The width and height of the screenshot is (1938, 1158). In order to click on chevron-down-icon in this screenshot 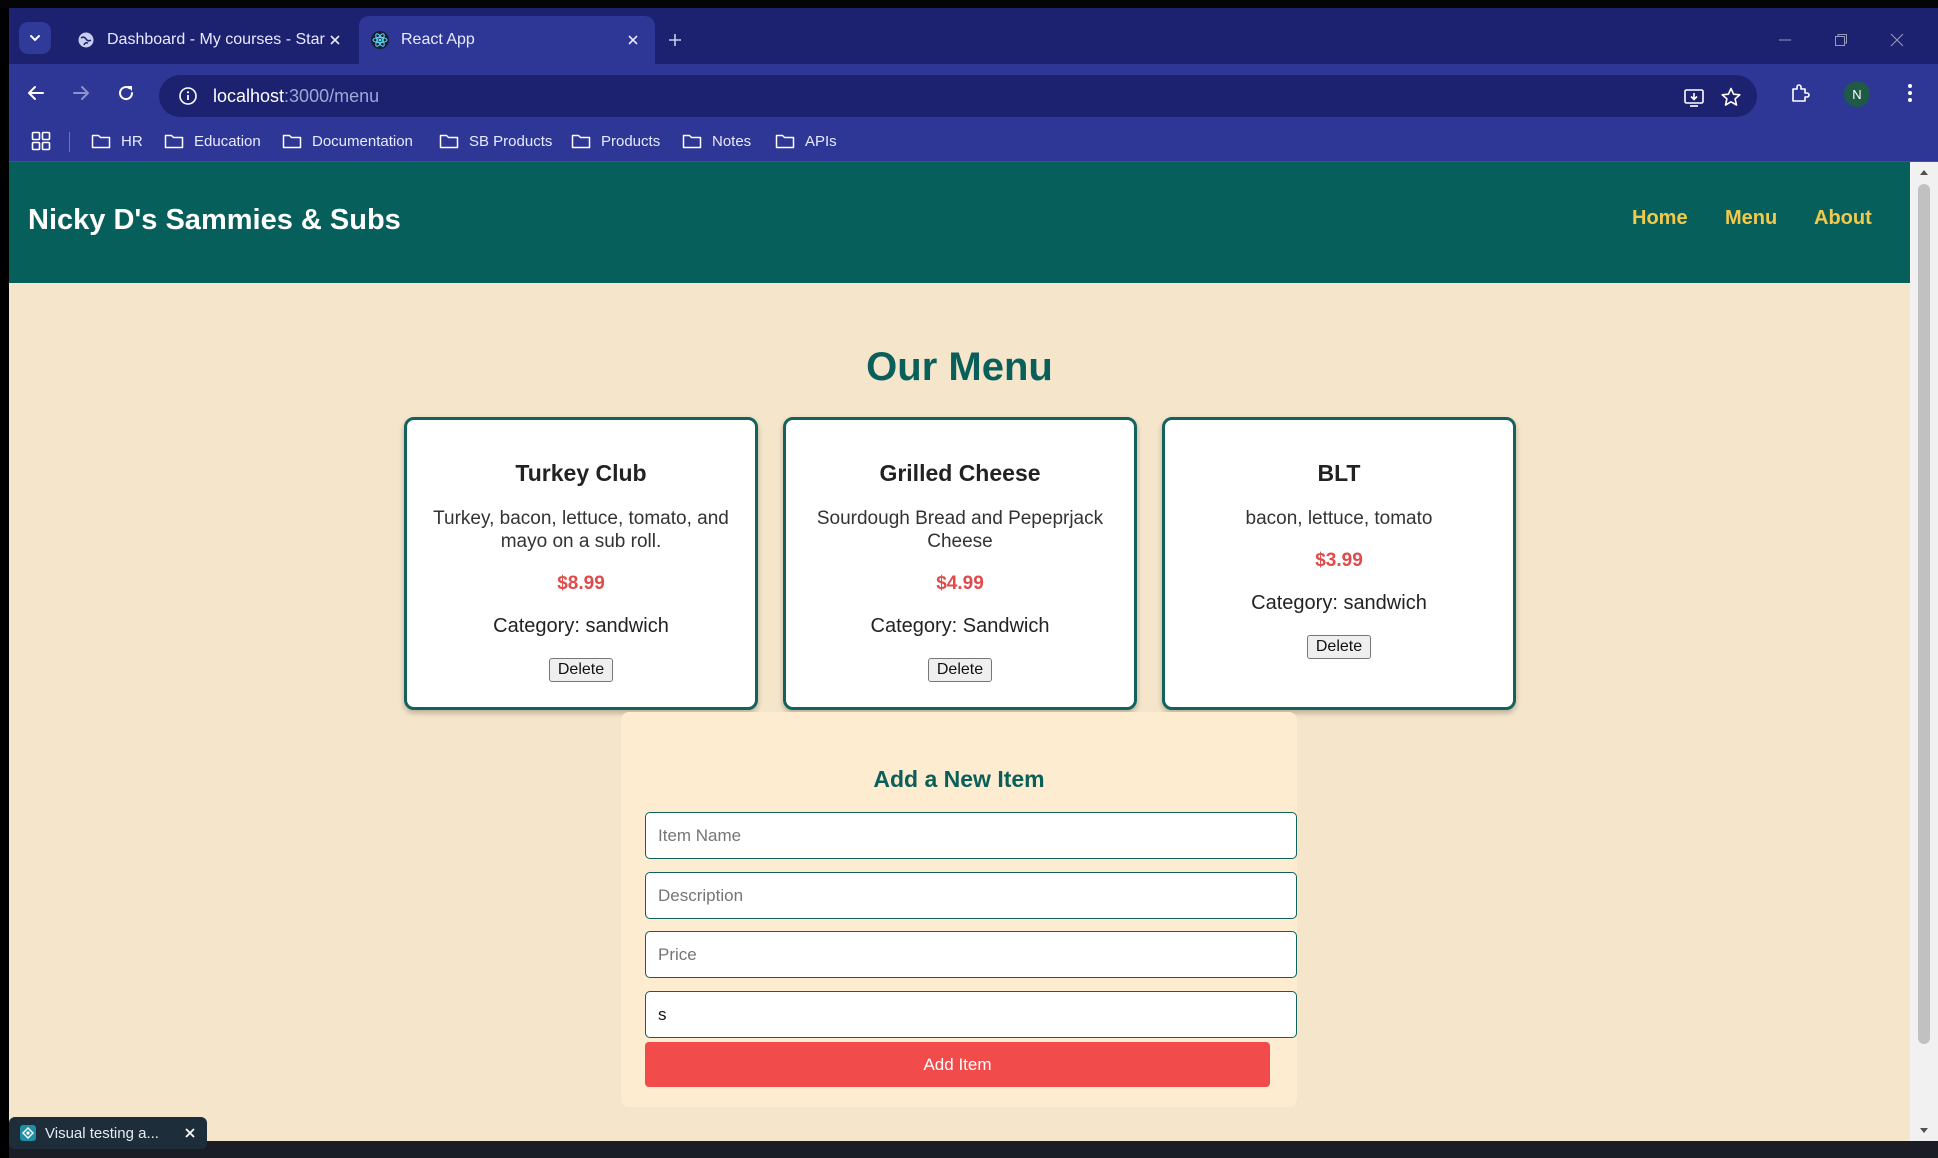, I will do `click(35, 38)`.